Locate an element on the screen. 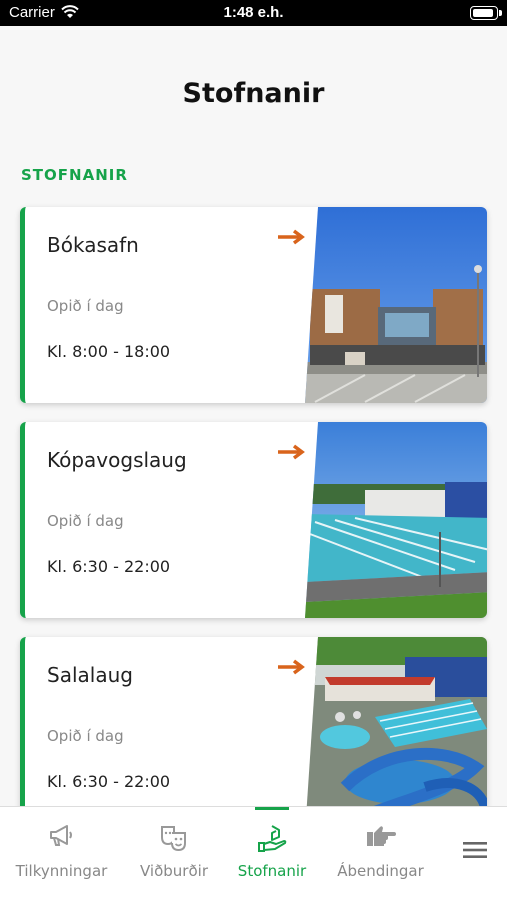  status-bar: Carrier 1:48 e.h. is located at coordinates (253, 13).